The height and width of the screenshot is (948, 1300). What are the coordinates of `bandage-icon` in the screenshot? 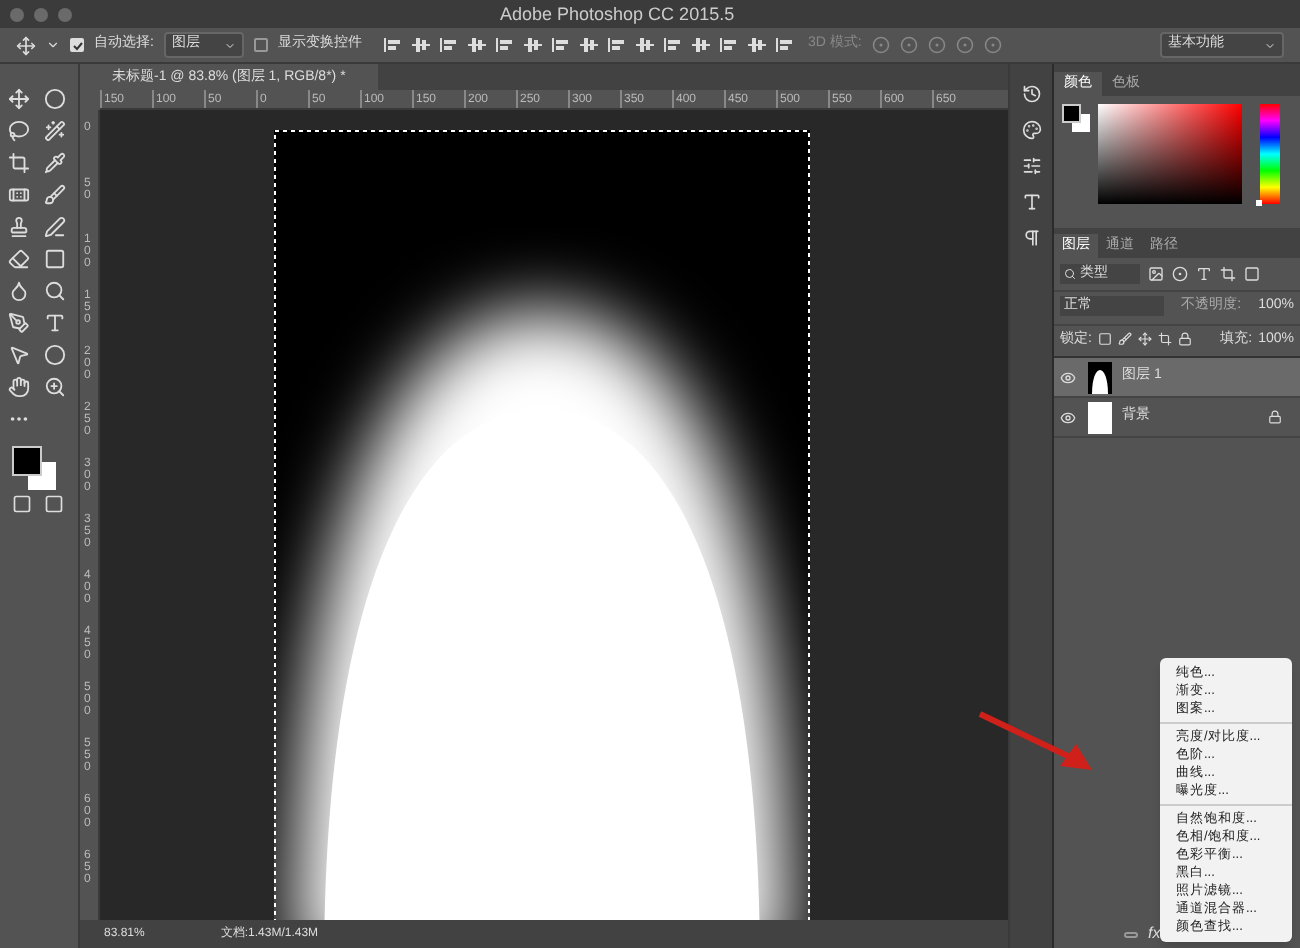 It's located at (19, 195).